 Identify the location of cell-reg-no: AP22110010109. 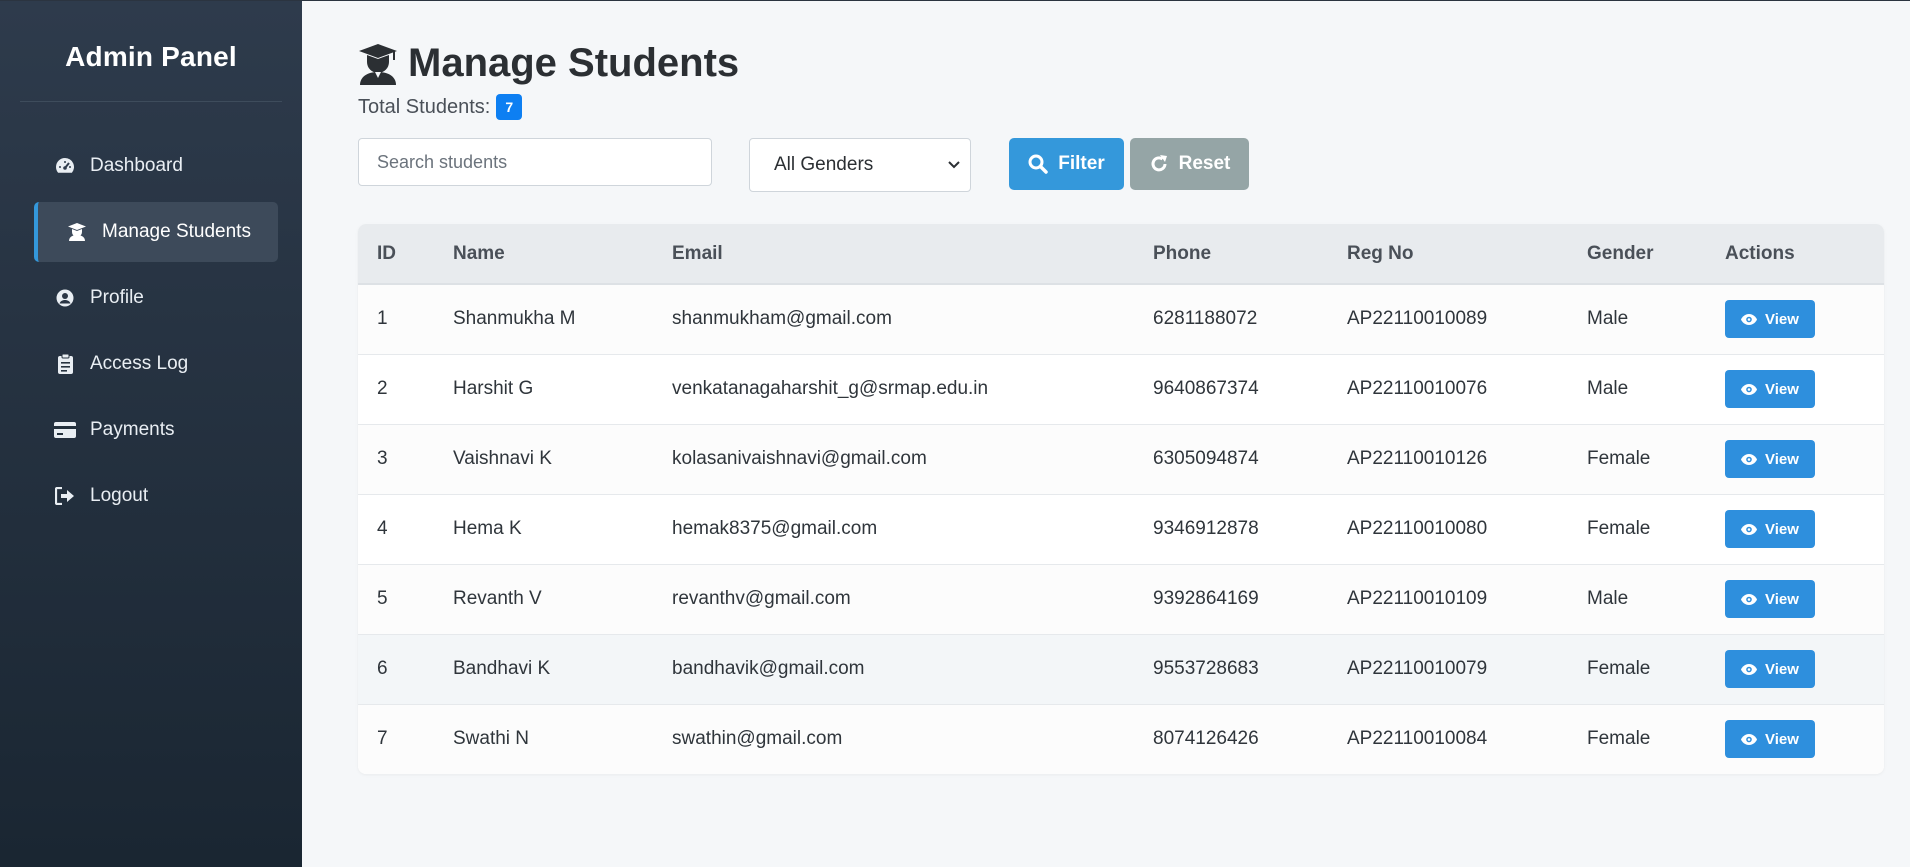
(1417, 598).